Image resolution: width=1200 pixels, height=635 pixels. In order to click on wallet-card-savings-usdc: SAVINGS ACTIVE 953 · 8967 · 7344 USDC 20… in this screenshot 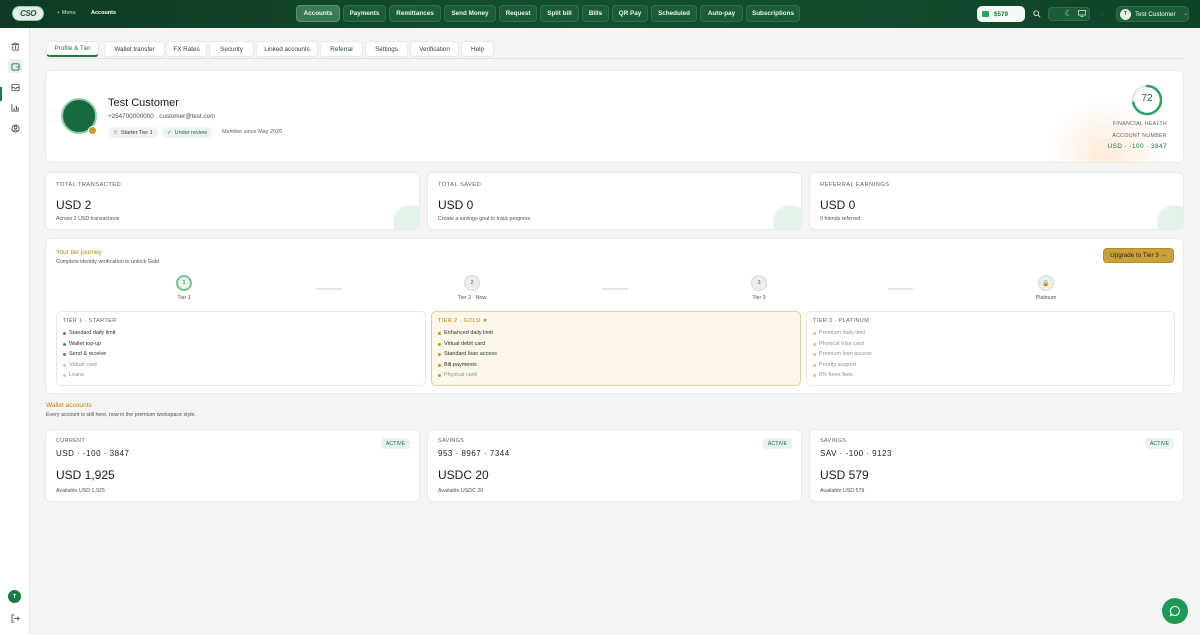, I will do `click(614, 465)`.